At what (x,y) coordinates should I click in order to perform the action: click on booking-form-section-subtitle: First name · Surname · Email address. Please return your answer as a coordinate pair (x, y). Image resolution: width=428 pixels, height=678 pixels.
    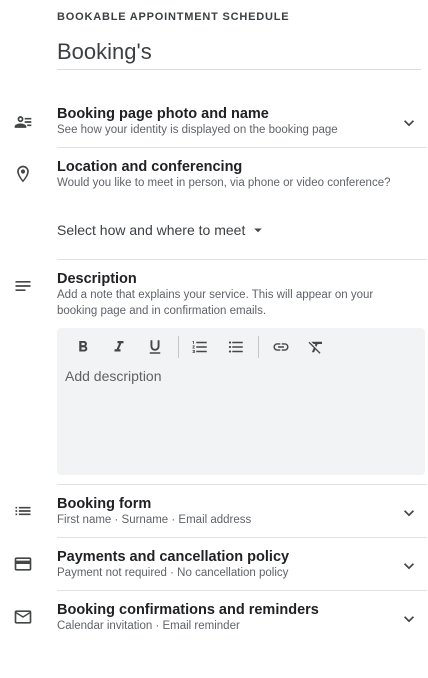
    Looking at the image, I should click on (154, 520).